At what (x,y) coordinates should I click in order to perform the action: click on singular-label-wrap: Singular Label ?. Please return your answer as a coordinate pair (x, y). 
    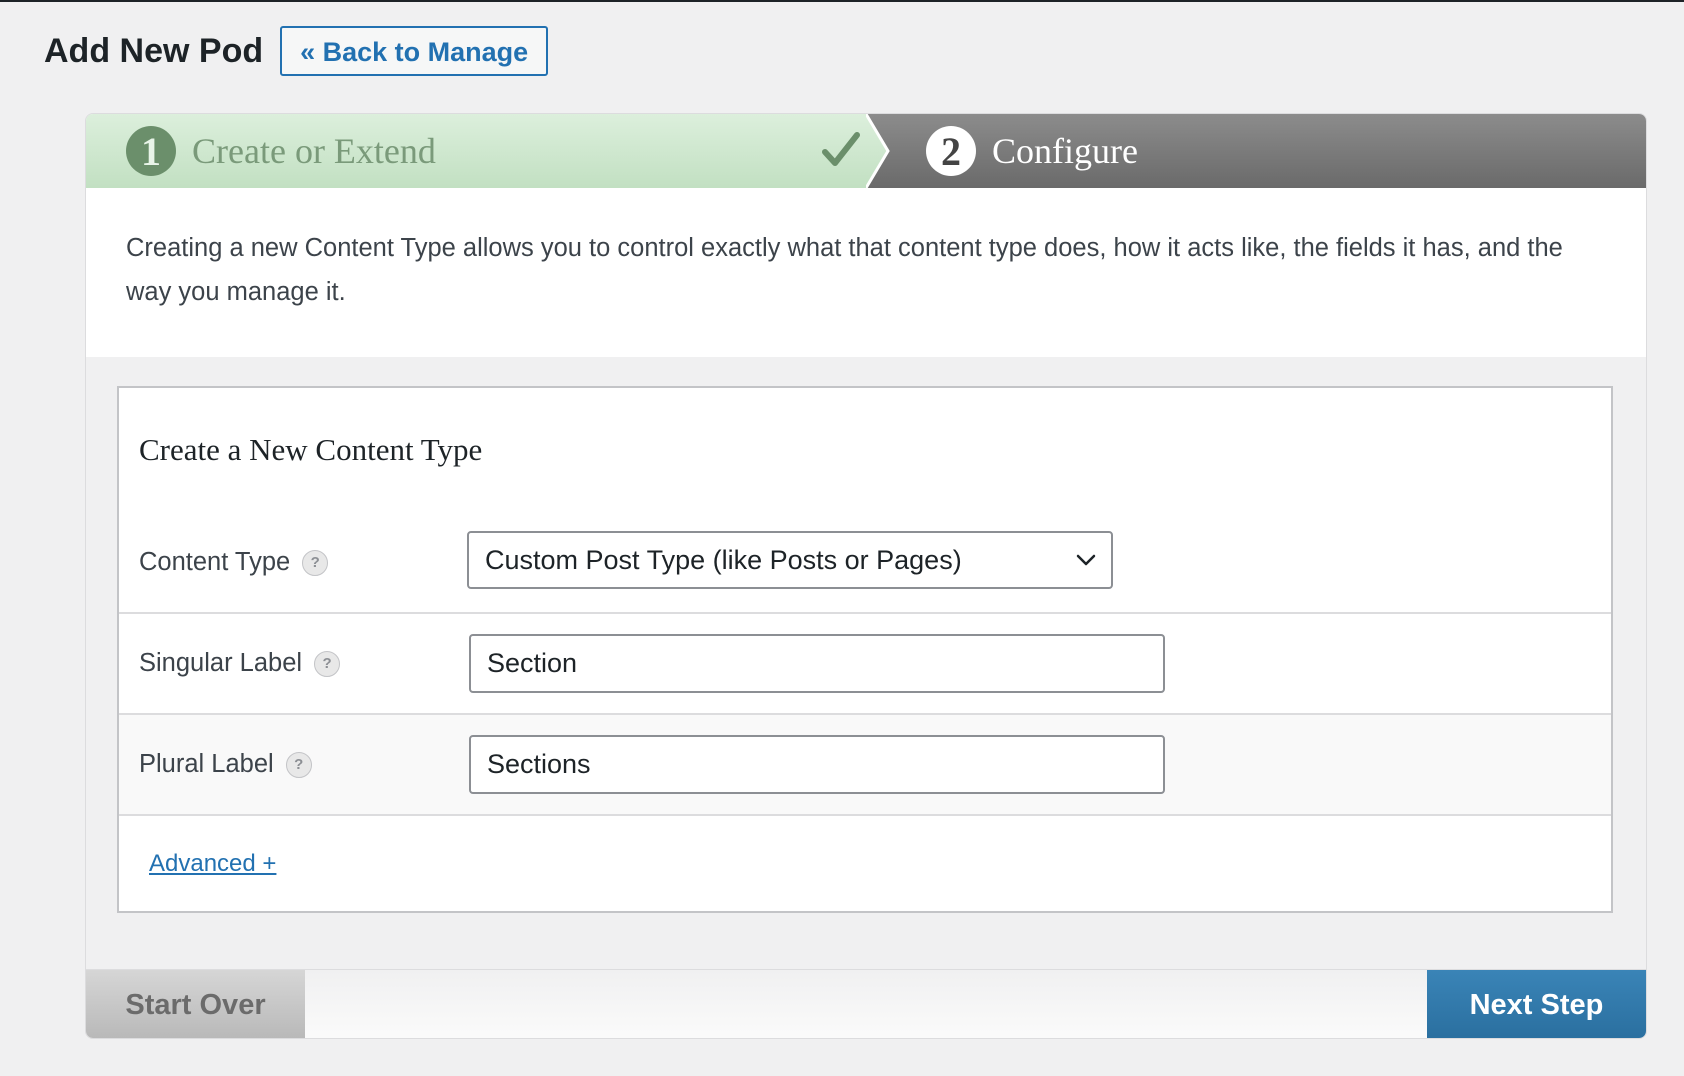
    Looking at the image, I should click on (240, 663).